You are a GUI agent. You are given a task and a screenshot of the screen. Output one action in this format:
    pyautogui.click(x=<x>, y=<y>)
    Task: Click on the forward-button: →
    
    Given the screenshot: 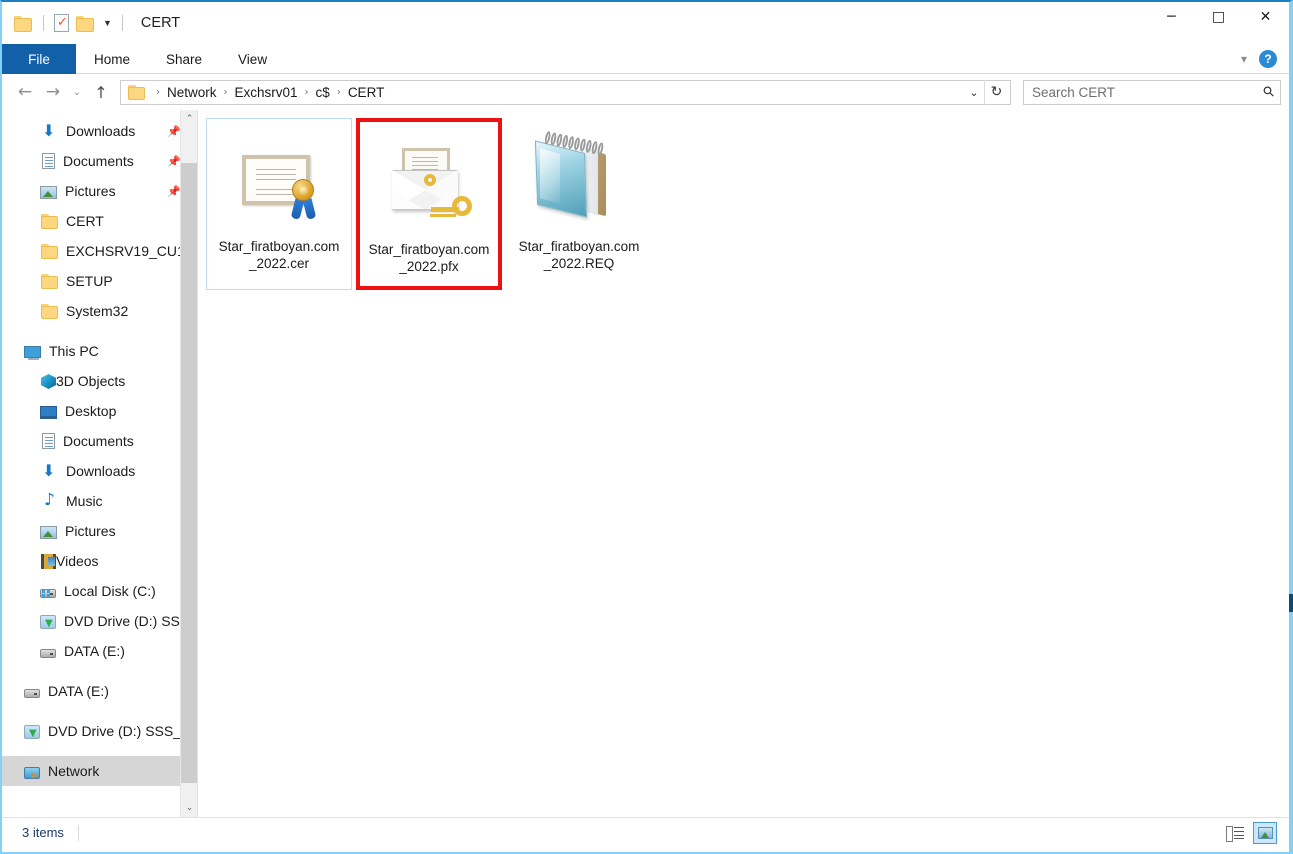 What is the action you would take?
    pyautogui.click(x=53, y=92)
    